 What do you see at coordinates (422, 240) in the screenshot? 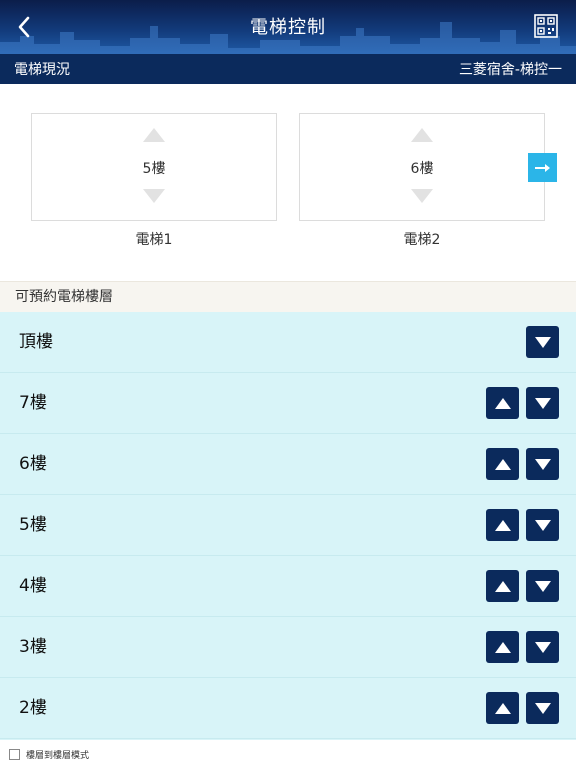
I see `car-label: 電梯2` at bounding box center [422, 240].